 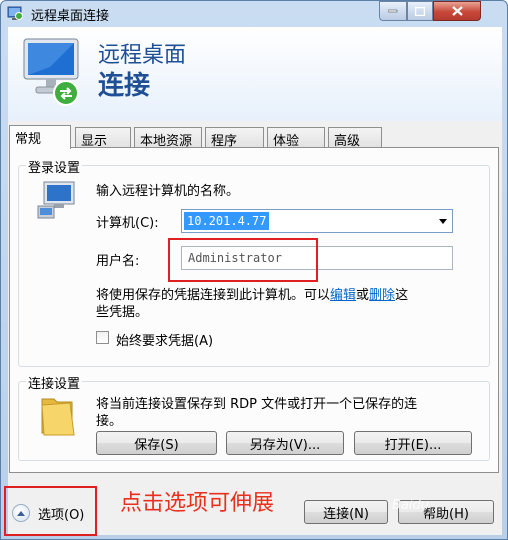 I want to click on folder-icon, so click(x=58, y=417).